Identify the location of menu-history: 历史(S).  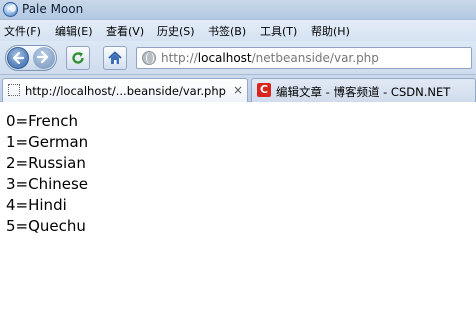
(176, 31).